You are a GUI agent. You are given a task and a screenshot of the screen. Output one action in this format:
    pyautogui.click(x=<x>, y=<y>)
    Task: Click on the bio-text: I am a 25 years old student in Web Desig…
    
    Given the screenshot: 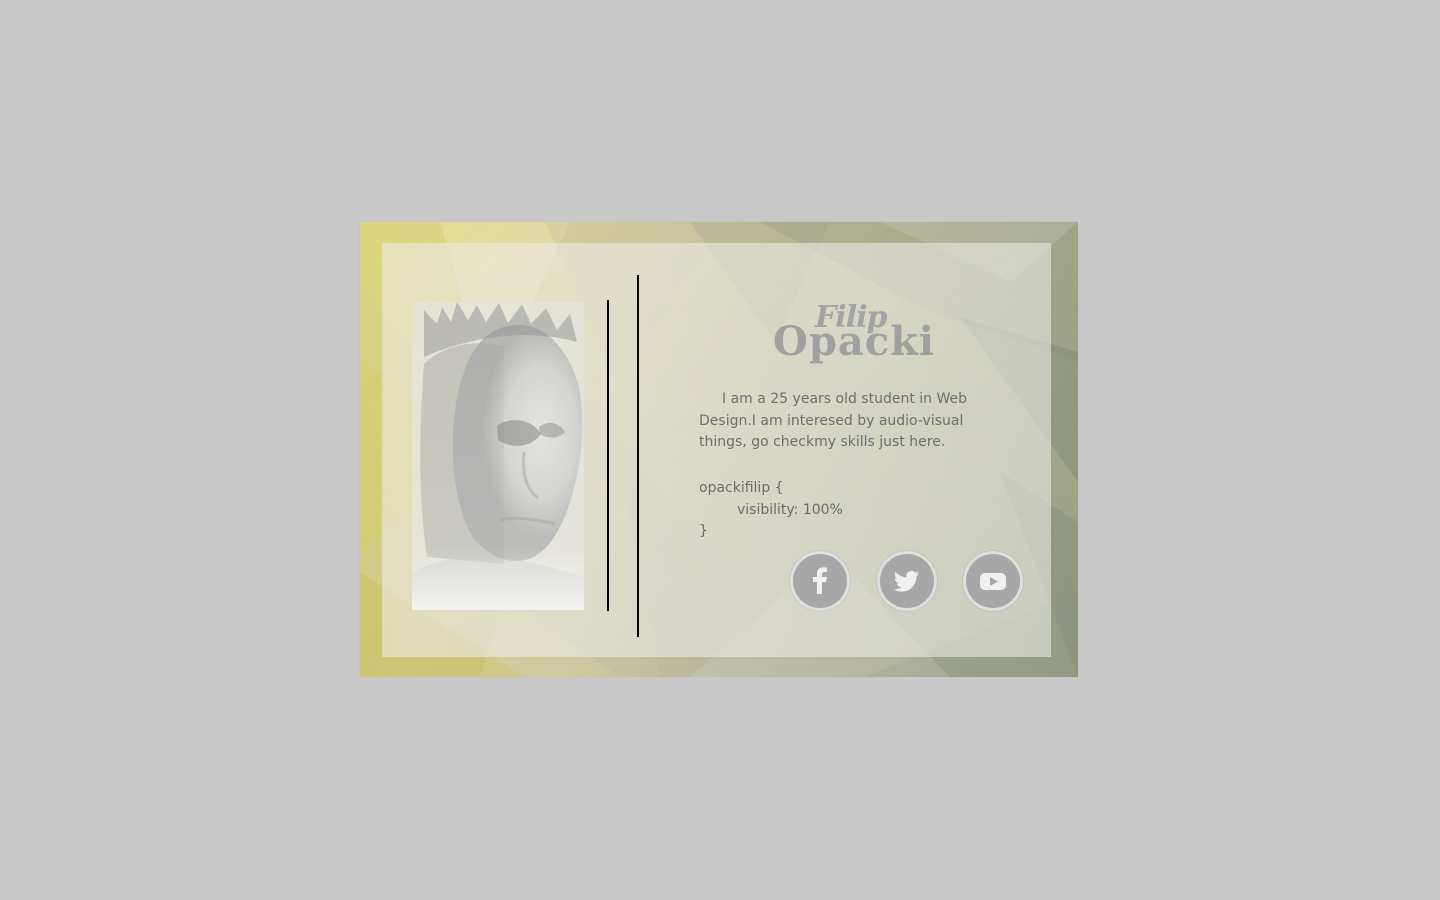 What is the action you would take?
    pyautogui.click(x=833, y=420)
    